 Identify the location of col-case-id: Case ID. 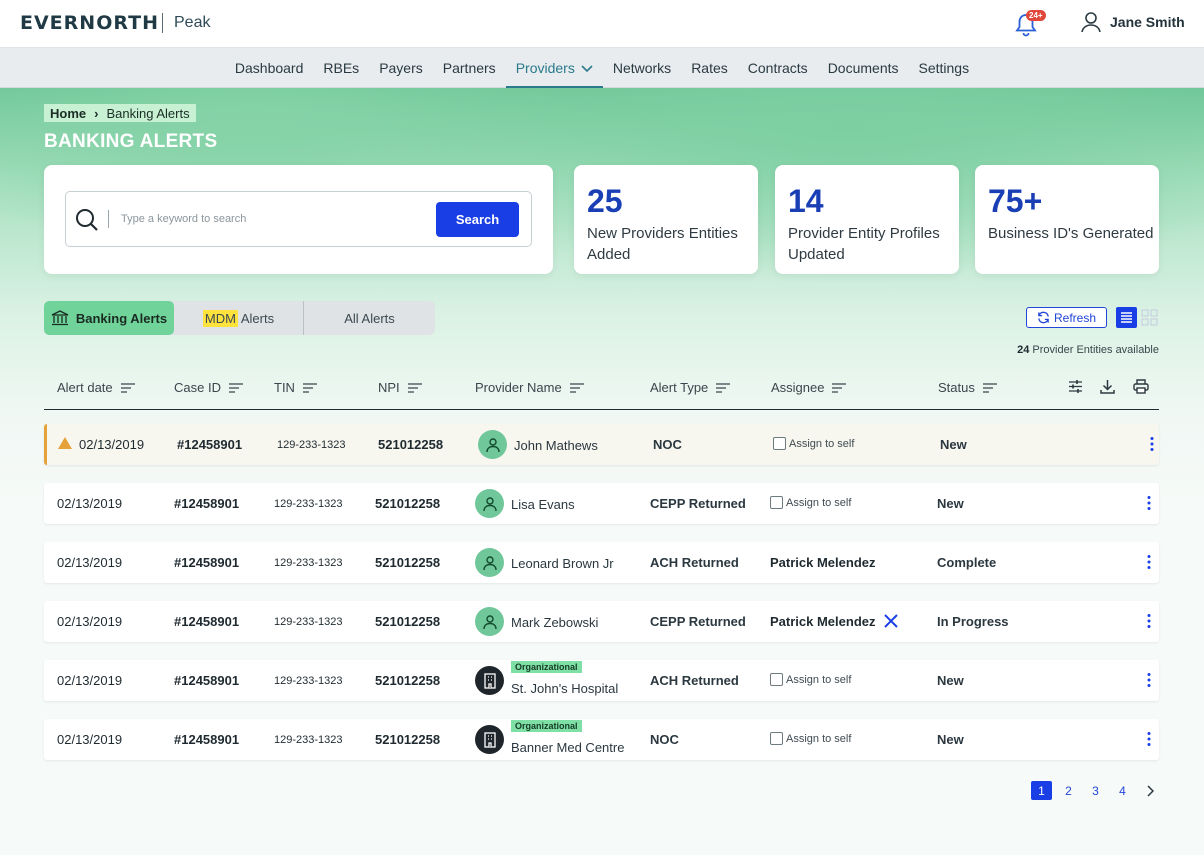
(208, 387).